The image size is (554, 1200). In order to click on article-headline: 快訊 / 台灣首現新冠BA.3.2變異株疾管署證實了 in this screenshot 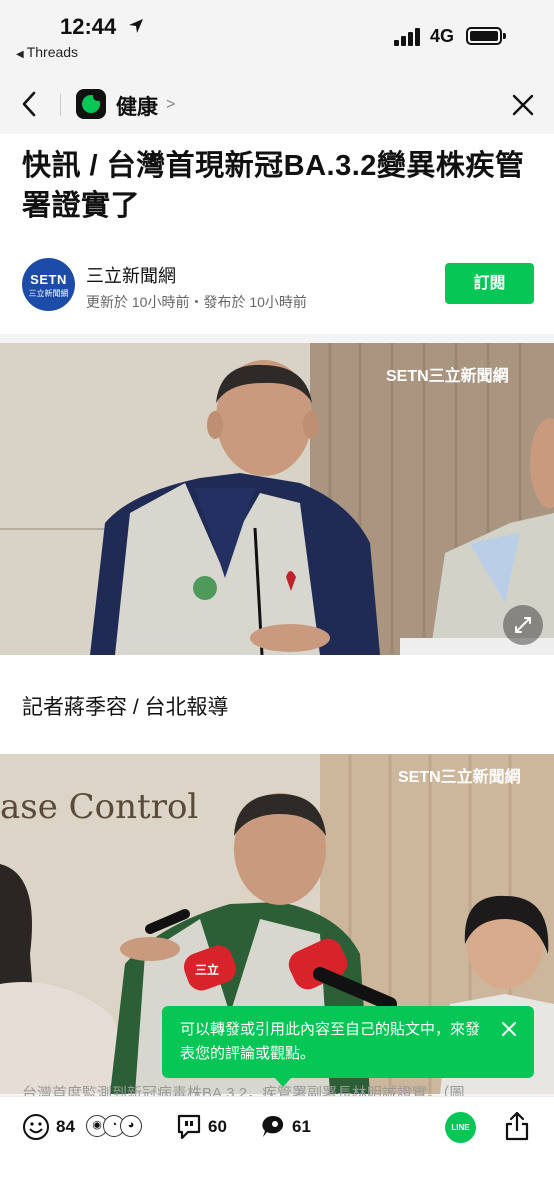, I will do `click(273, 186)`.